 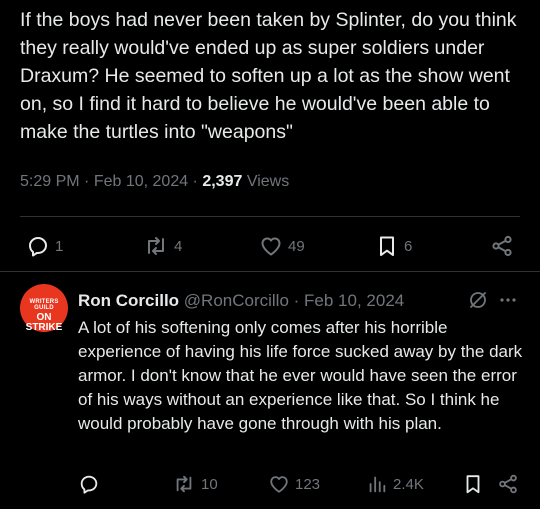 What do you see at coordinates (408, 484) in the screenshot?
I see `reply-view-count: 2.4K` at bounding box center [408, 484].